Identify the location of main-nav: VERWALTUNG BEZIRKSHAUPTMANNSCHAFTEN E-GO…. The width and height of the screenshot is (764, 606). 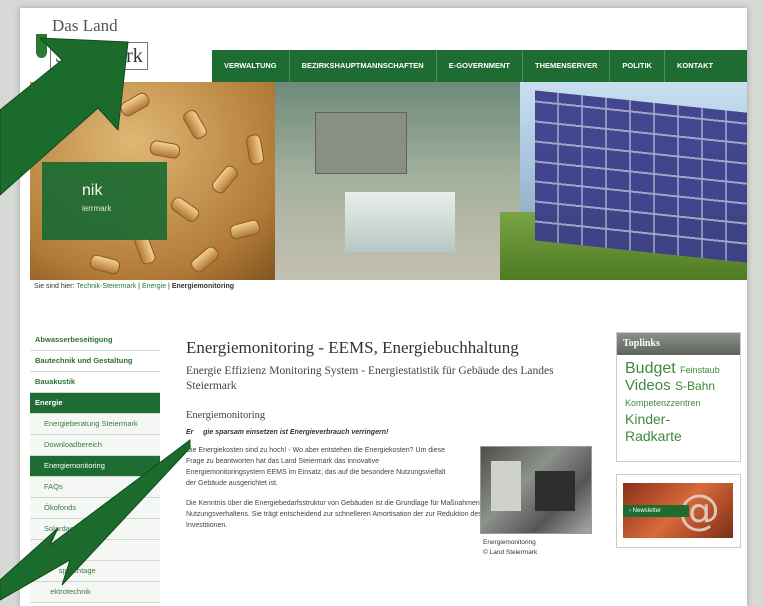
(479, 66).